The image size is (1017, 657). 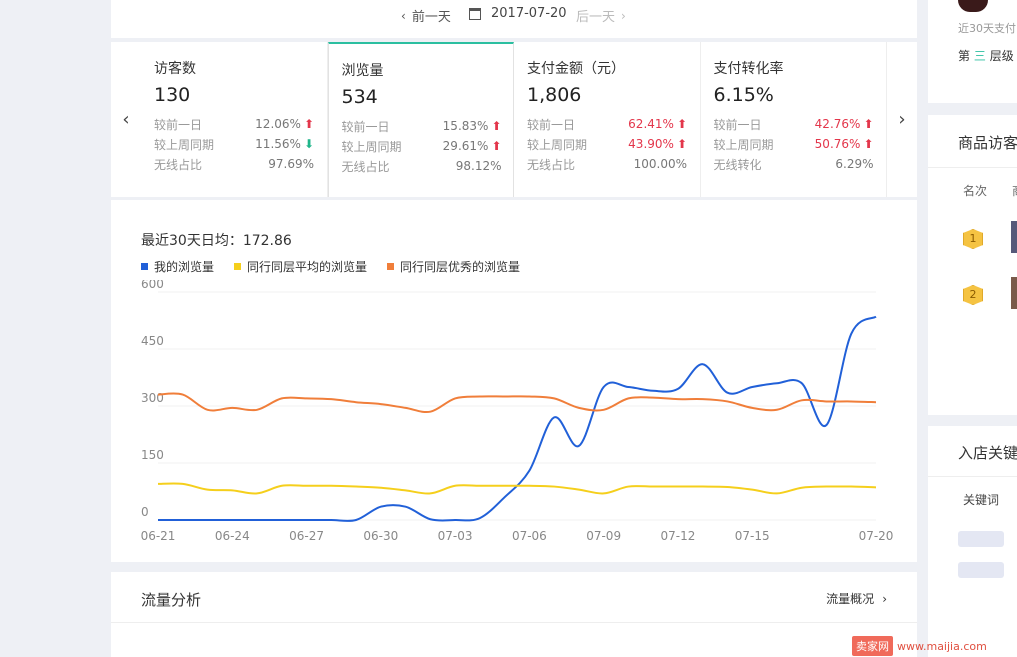 I want to click on avatar, so click(x=973, y=6).